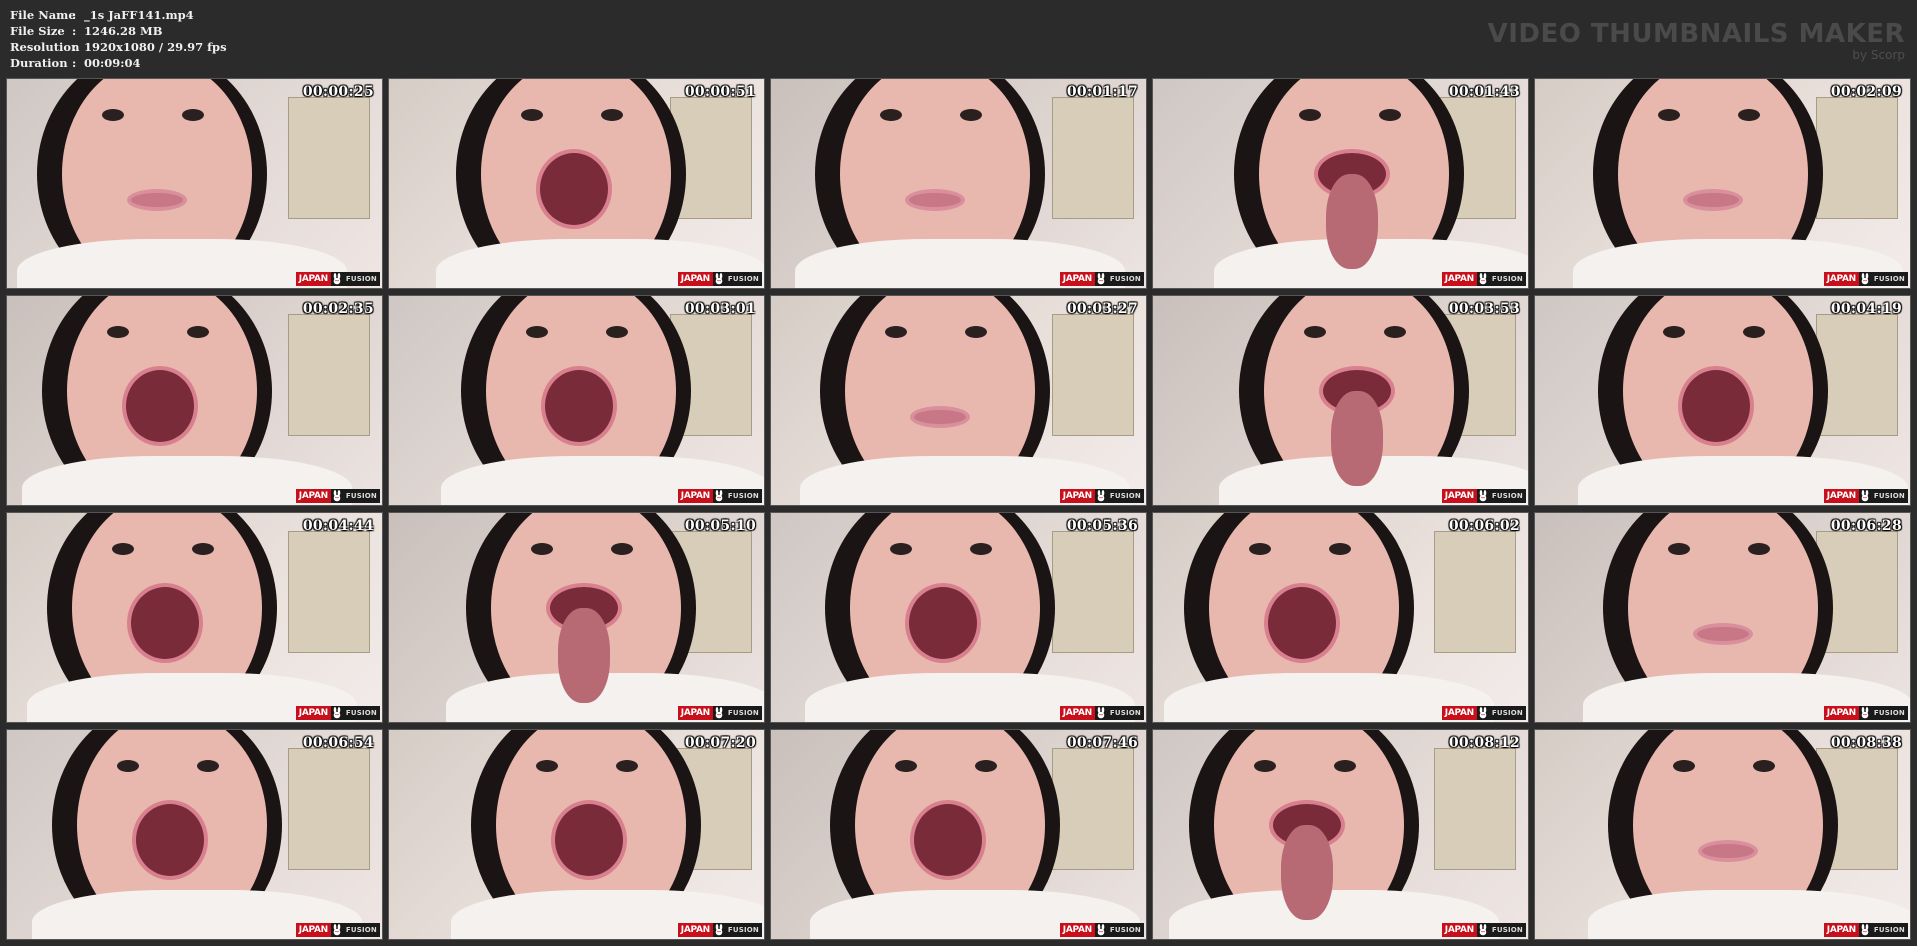 This screenshot has width=1917, height=946. Describe the element at coordinates (338, 743) in the screenshot. I see `timestamp-label: 00:06:54` at that location.